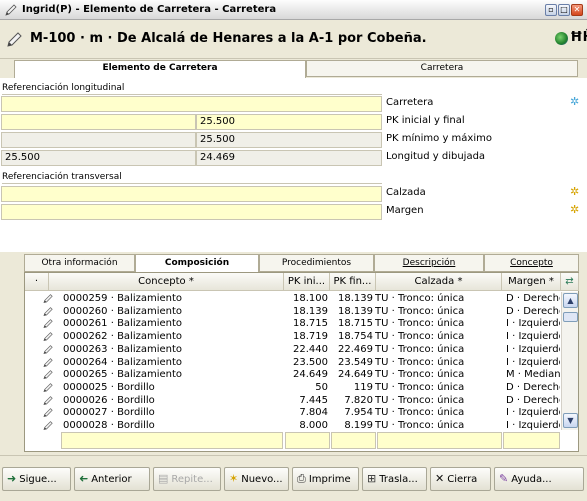 Image resolution: width=587 pixels, height=501 pixels. I want to click on anterior-button: ➜ Anterior, so click(112, 479).